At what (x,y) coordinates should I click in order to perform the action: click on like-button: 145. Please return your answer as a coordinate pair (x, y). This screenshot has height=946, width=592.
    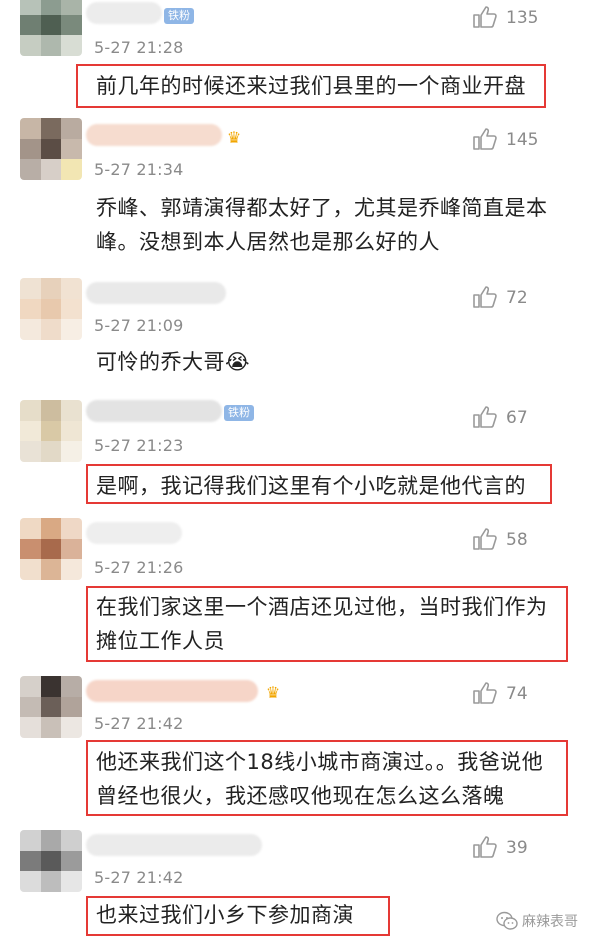
    Looking at the image, I should click on (522, 140).